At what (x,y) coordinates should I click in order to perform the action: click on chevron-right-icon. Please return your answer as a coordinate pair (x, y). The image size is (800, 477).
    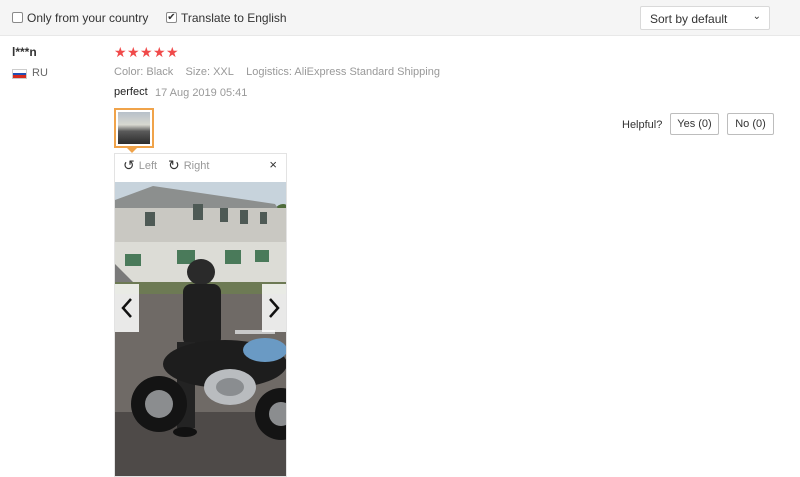
    Looking at the image, I should click on (274, 308).